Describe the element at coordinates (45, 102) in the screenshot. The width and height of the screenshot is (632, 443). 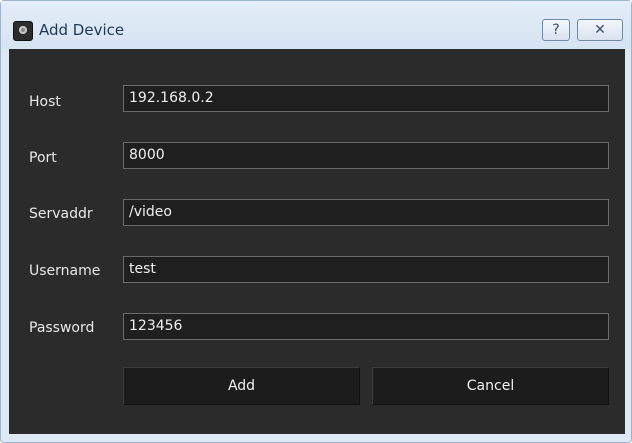
I see `host-label: Host` at that location.